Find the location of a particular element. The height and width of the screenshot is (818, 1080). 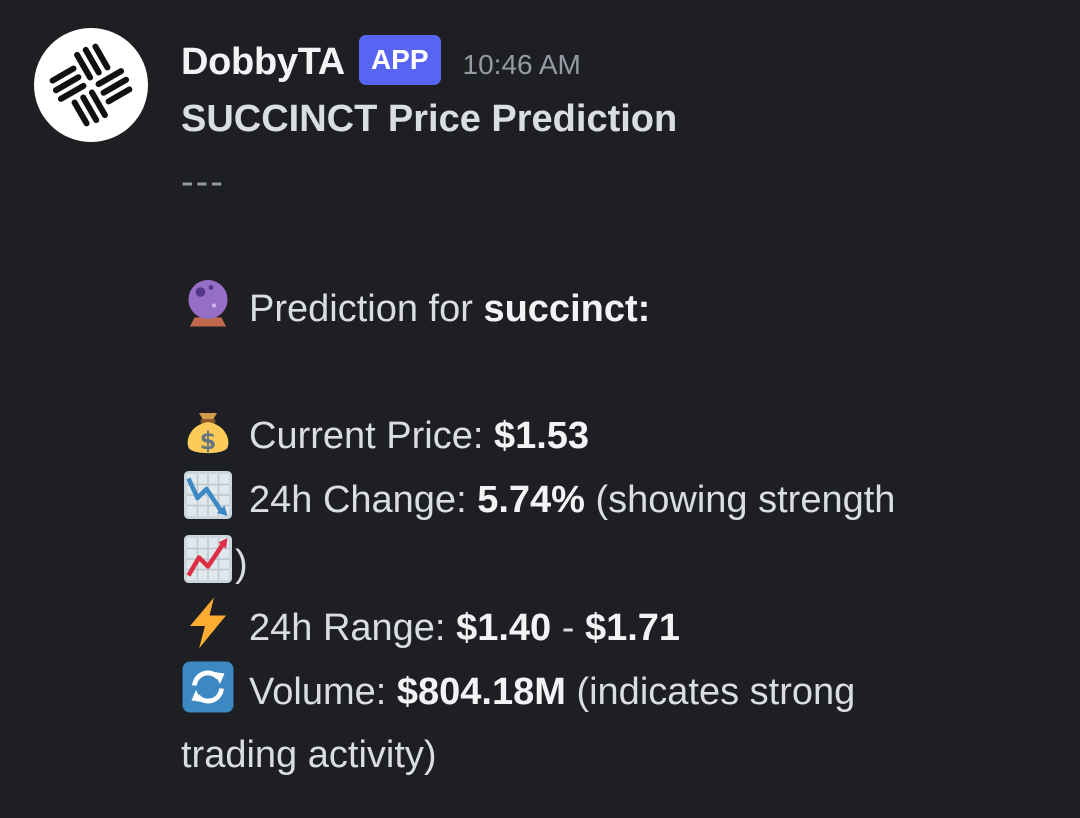

prediction-value: succinct: is located at coordinates (567, 309).